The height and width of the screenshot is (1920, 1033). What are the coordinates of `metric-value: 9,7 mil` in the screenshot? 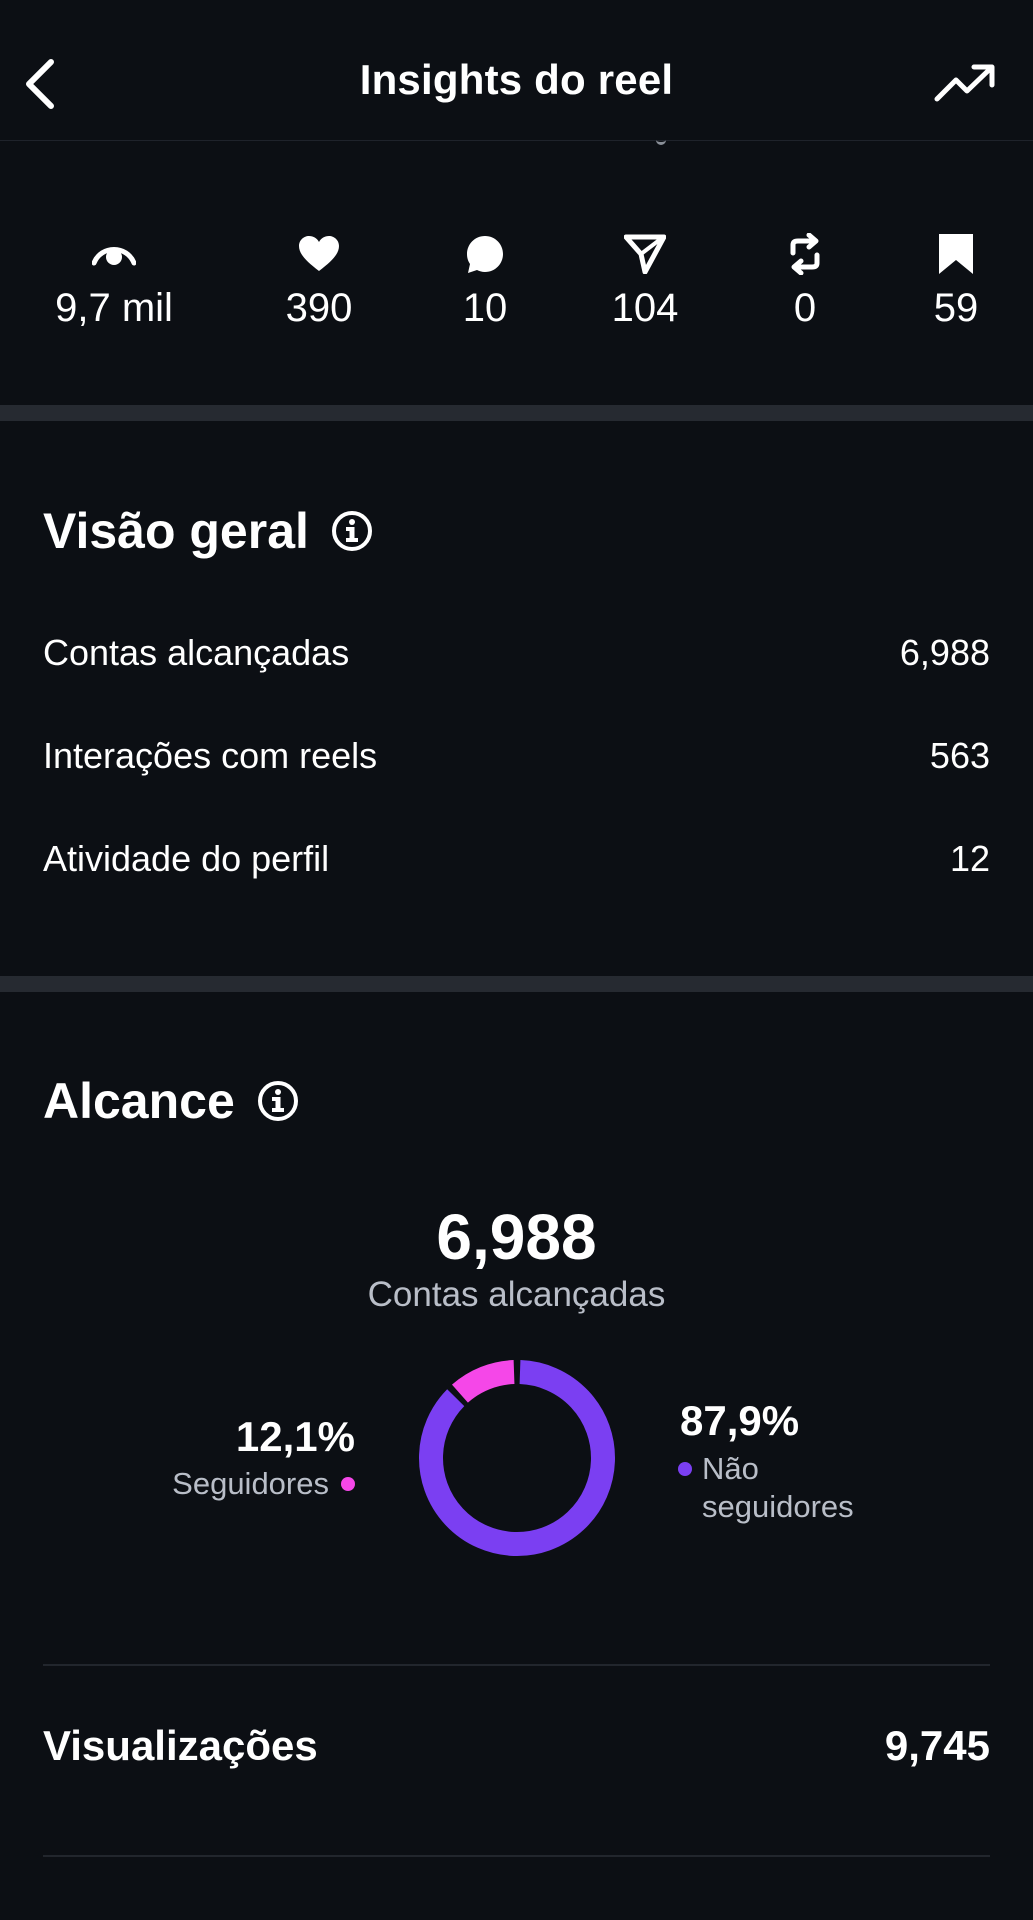 It's located at (114, 308).